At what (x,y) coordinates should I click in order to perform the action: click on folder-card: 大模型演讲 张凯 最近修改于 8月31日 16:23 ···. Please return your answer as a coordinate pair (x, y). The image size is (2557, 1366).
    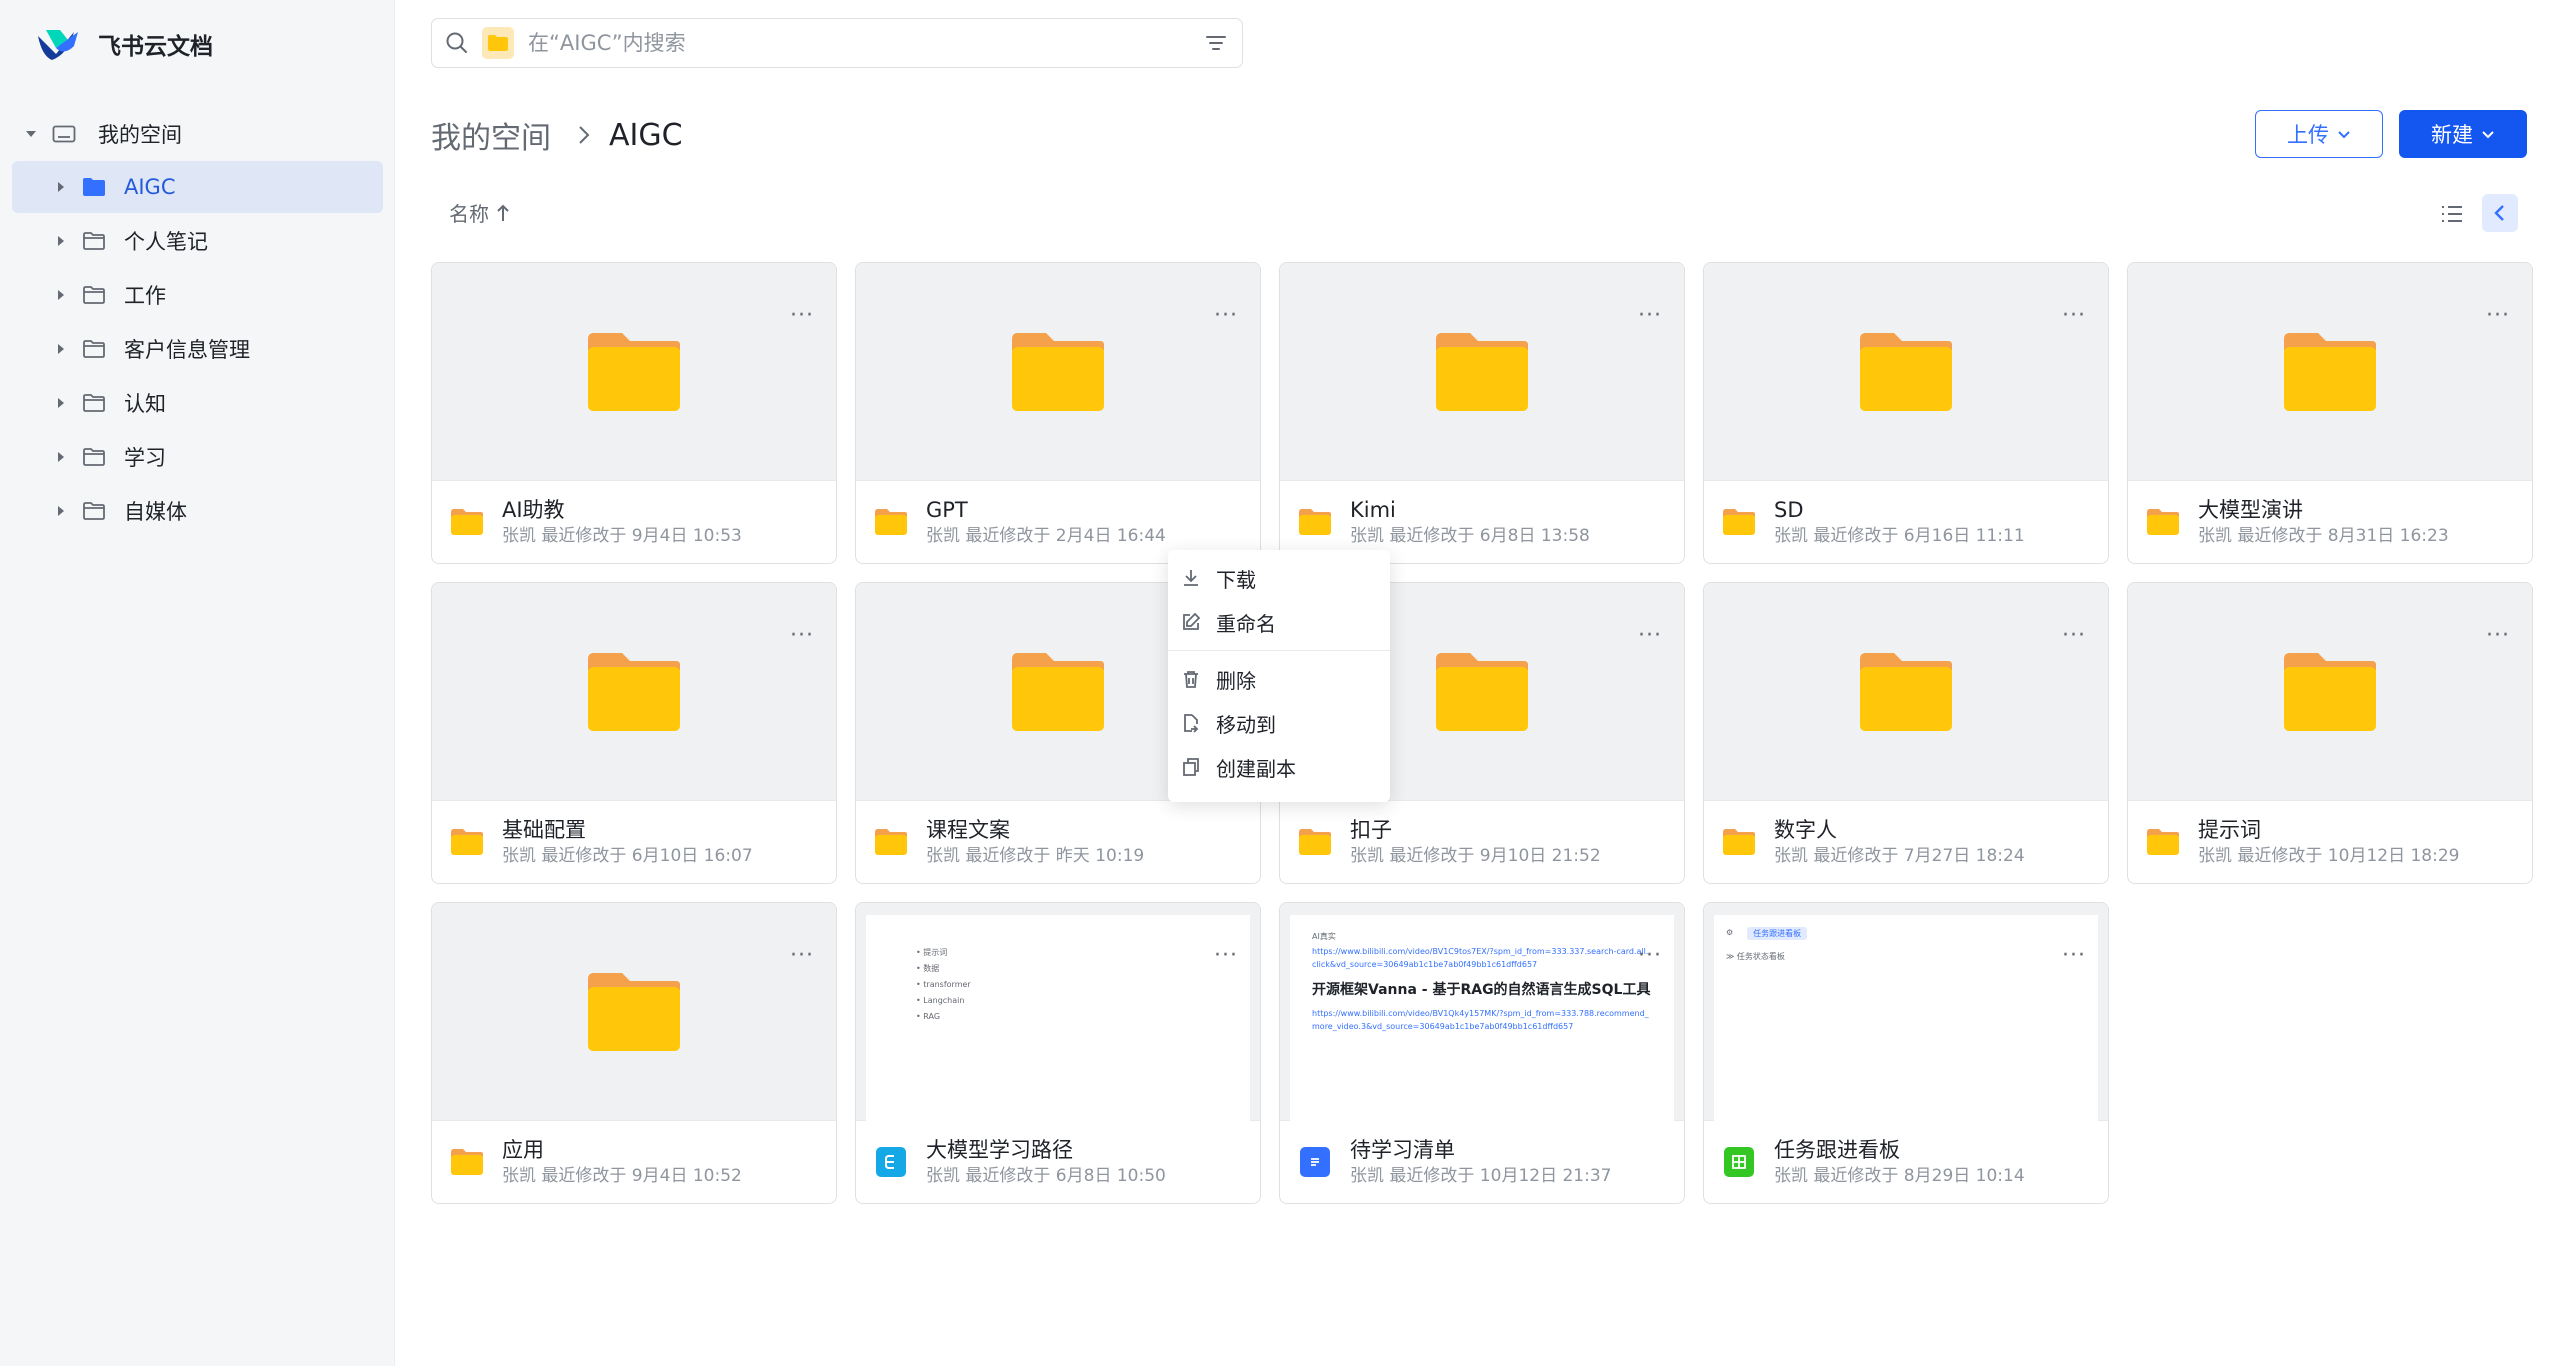
    Looking at the image, I should click on (2330, 413).